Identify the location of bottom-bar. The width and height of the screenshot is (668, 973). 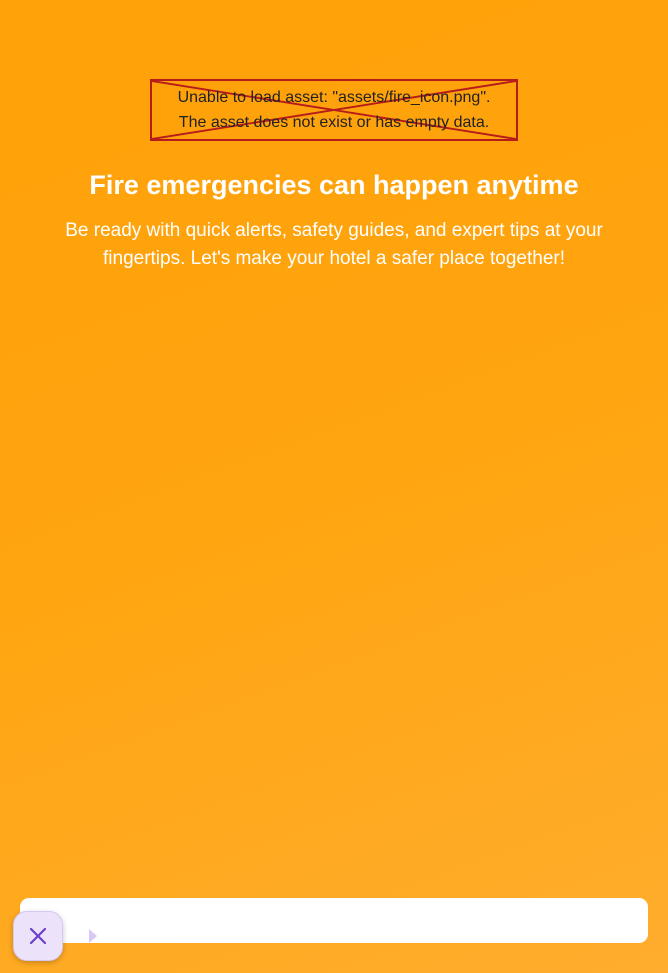
(334, 920).